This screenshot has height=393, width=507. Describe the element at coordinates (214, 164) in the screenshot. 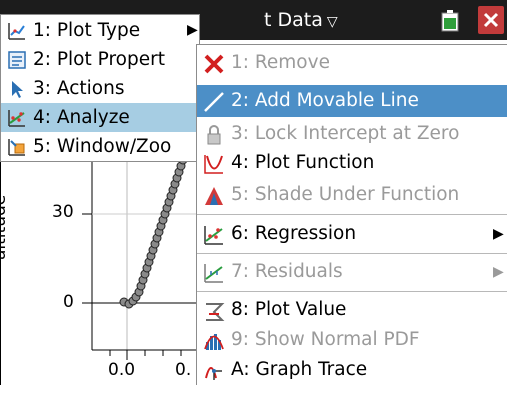

I see `plot-function-icon` at that location.